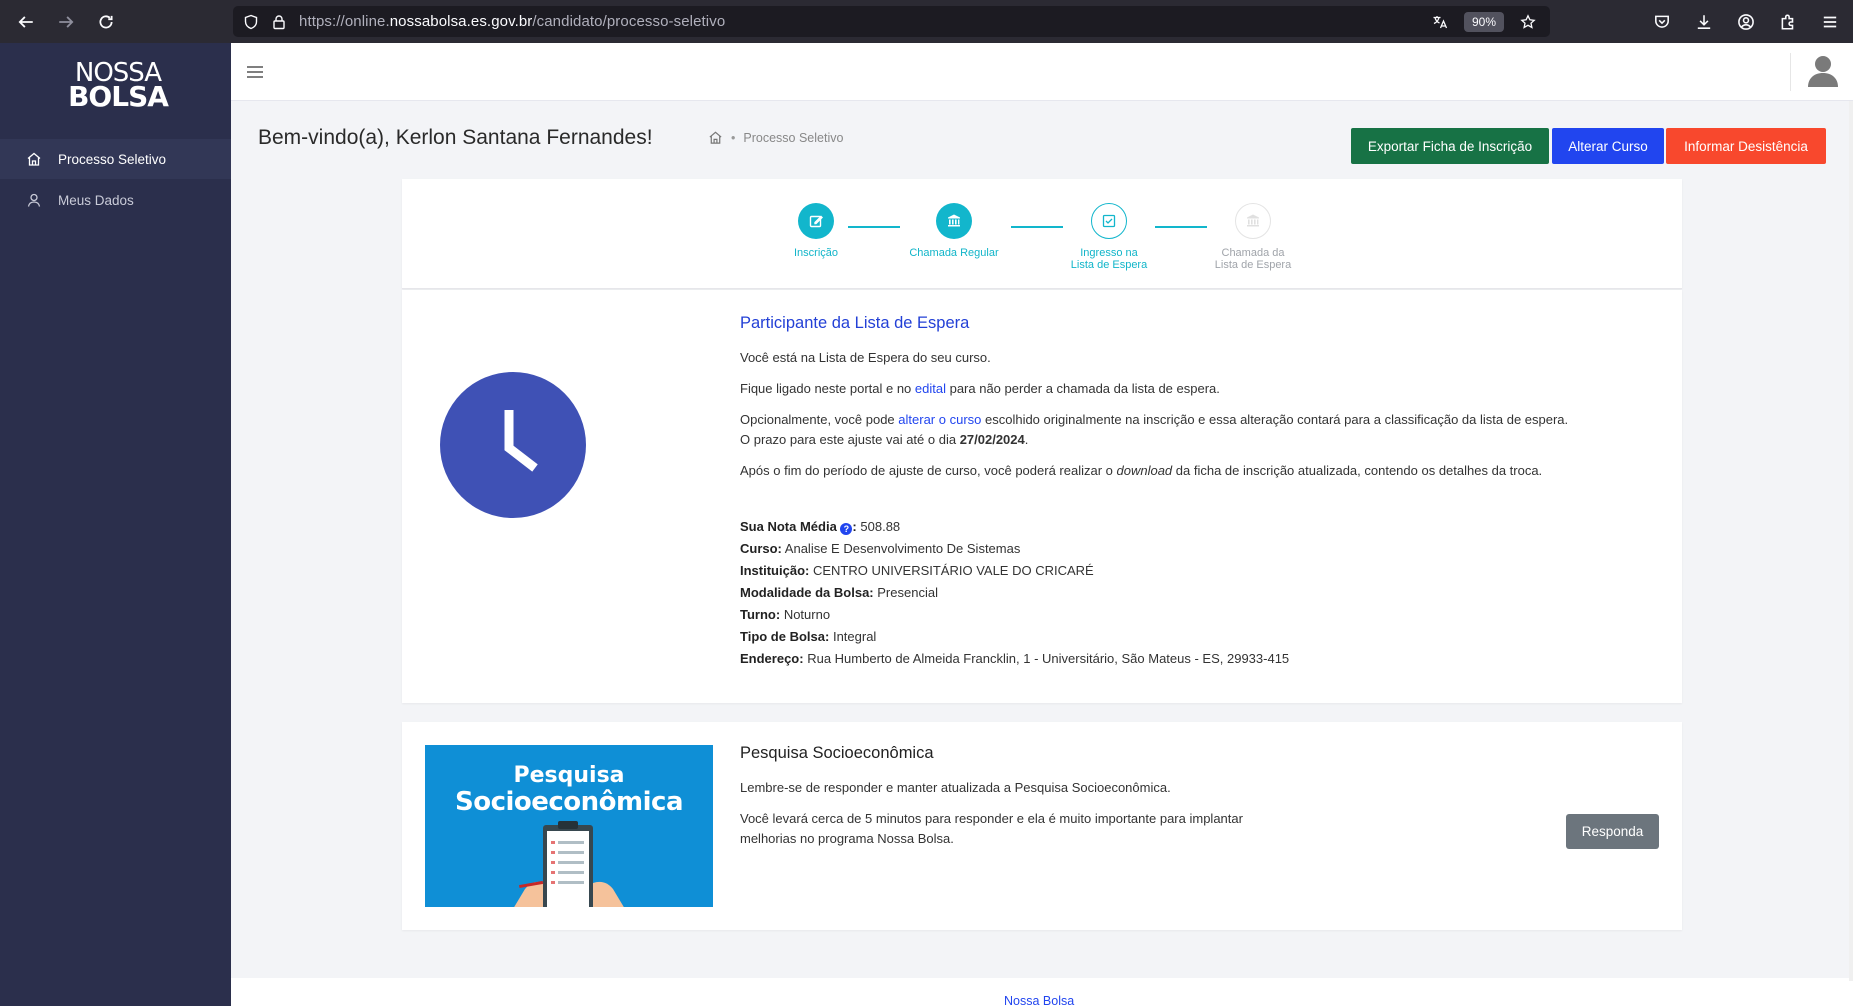 The image size is (1853, 1006). Describe the element at coordinates (1450, 146) in the screenshot. I see `export-registration-button: Exportar Ficha de Inscrição` at that location.